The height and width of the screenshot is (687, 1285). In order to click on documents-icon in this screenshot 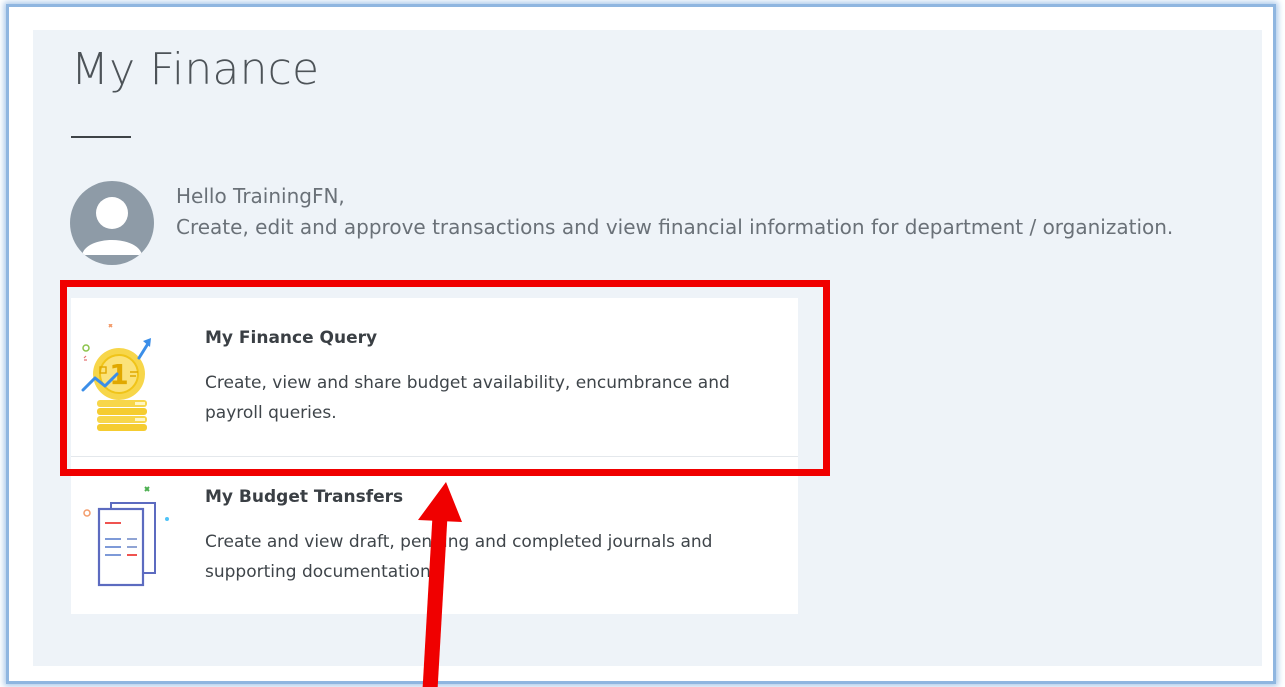, I will do `click(125, 538)`.